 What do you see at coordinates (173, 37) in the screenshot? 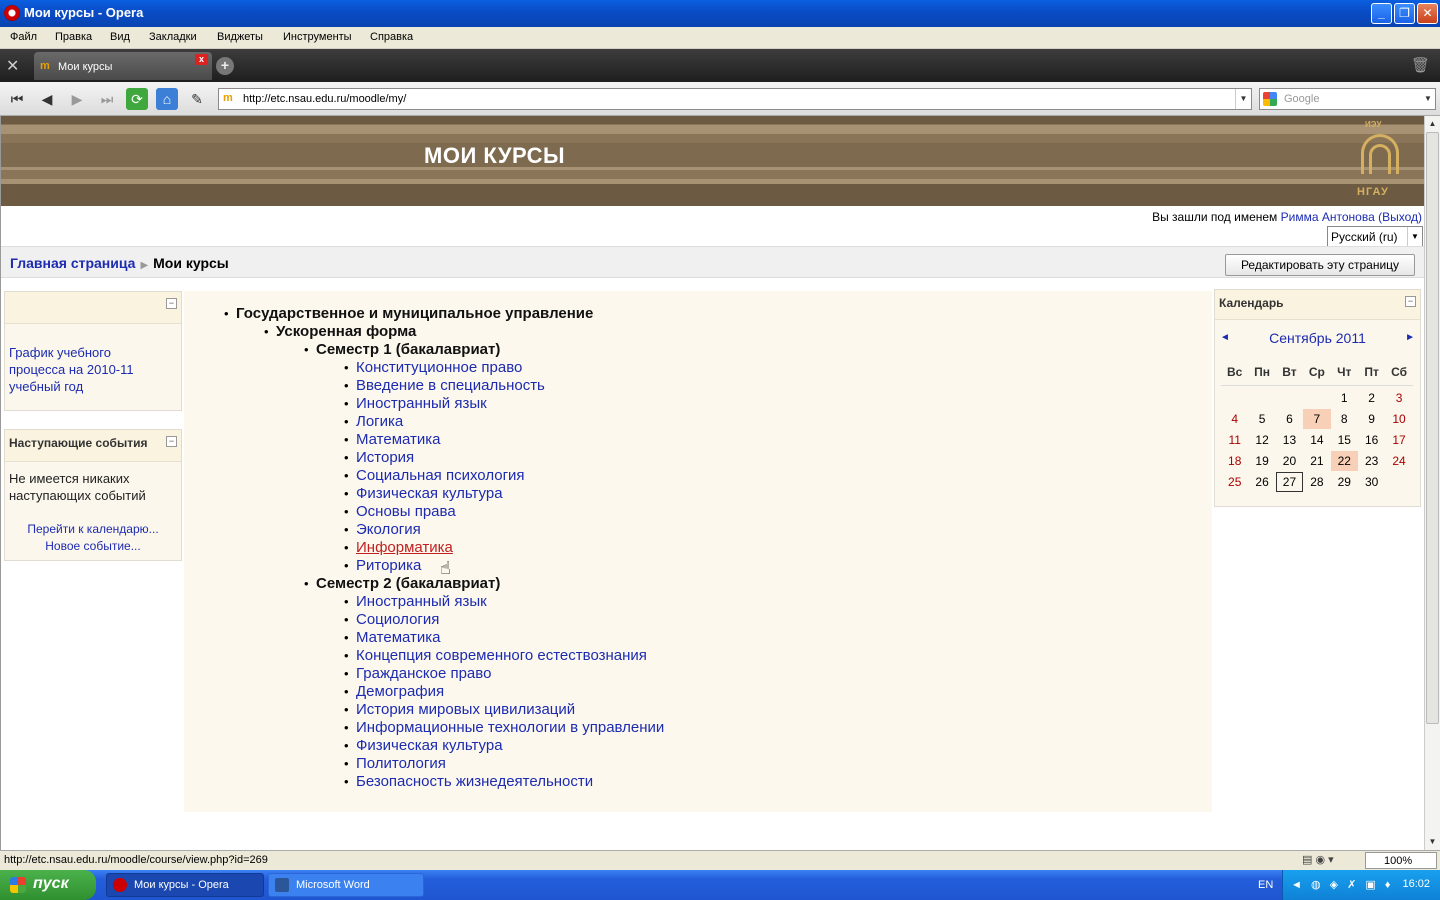
I see `menu-bookmarks: Закладки` at bounding box center [173, 37].